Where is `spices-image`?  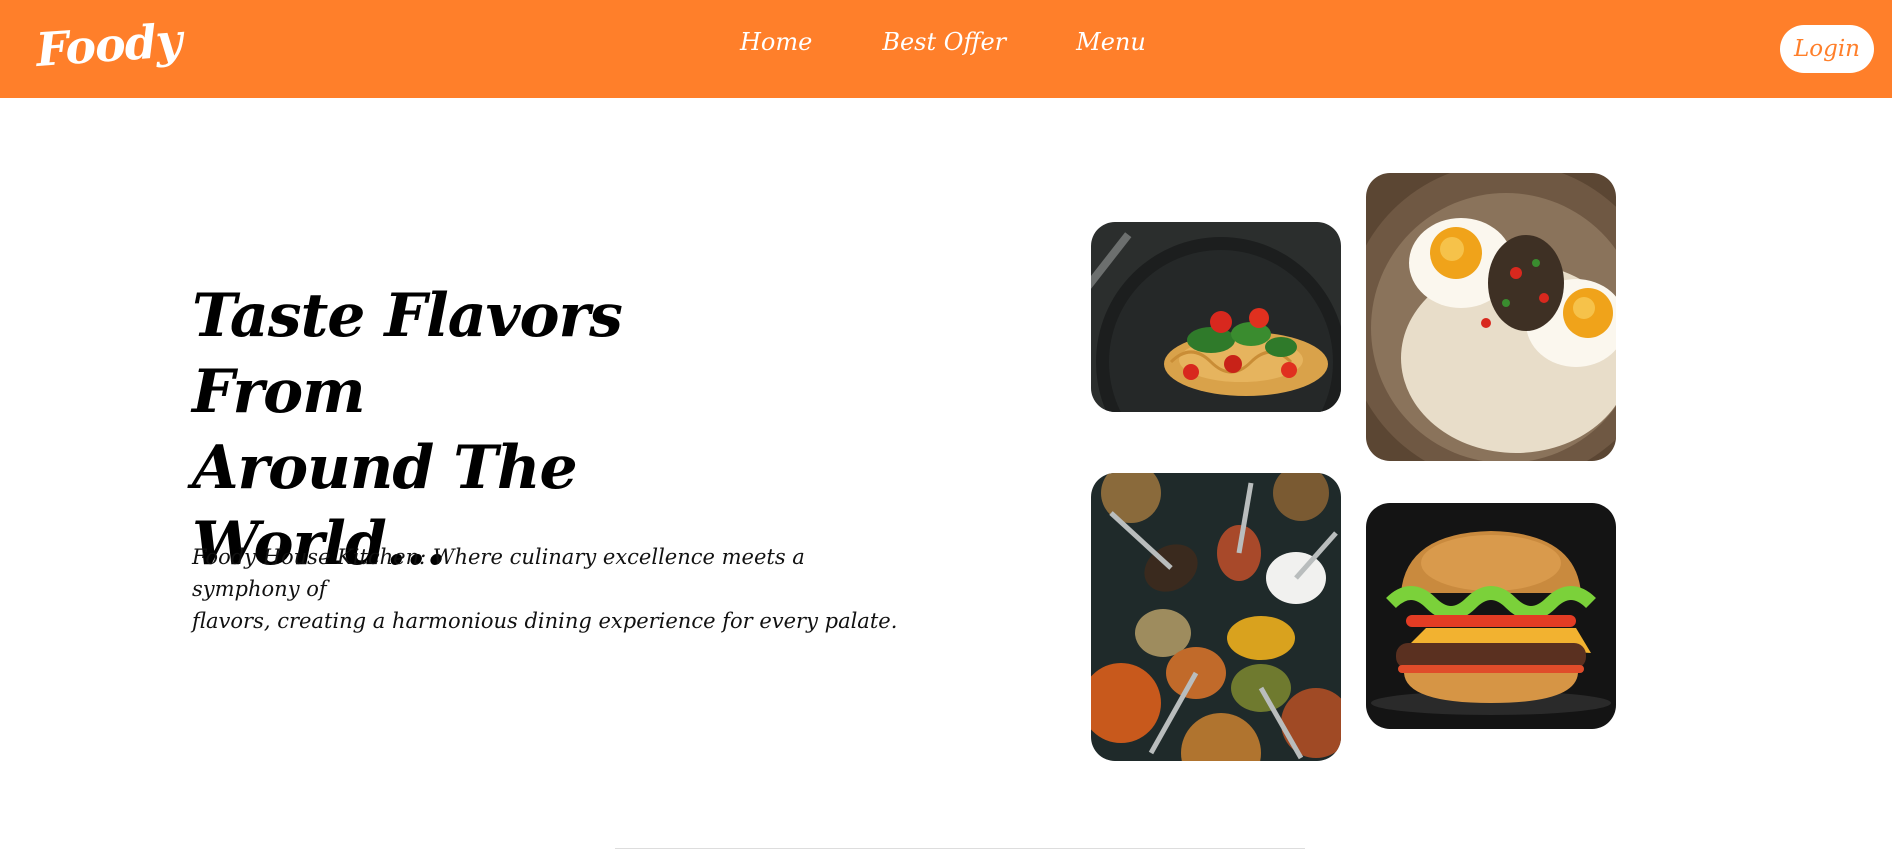 spices-image is located at coordinates (1216, 617).